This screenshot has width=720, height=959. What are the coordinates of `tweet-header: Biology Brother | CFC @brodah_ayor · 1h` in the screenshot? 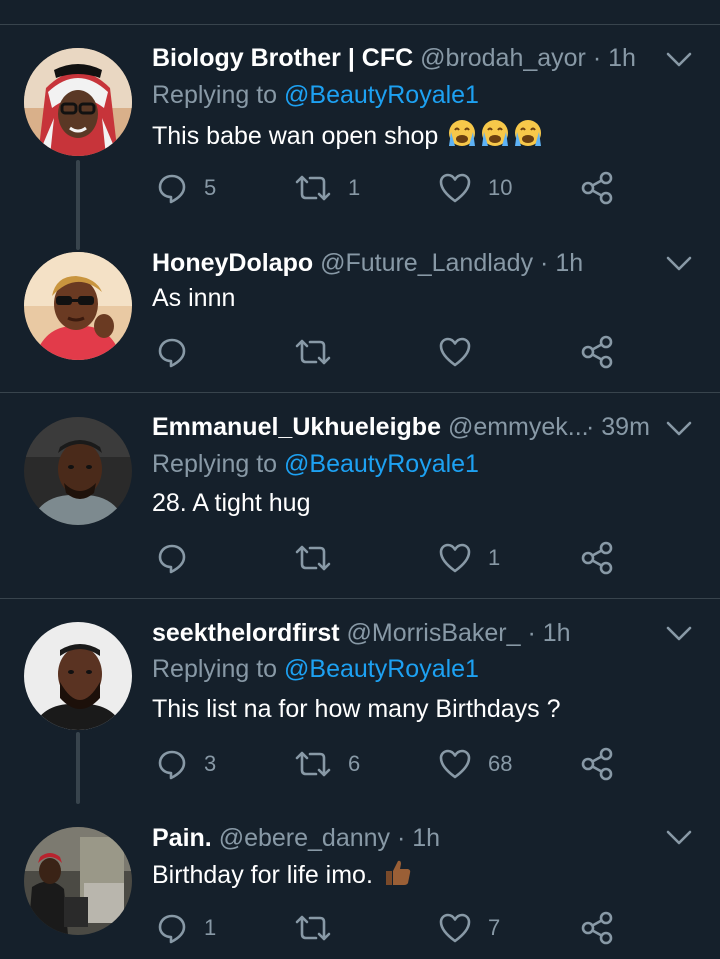 It's located at (406, 58).